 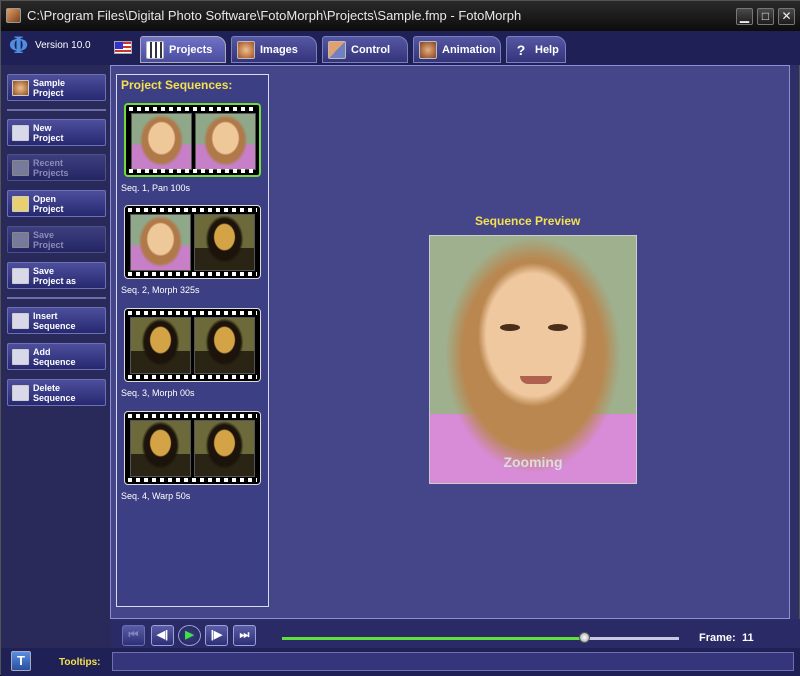 I want to click on tooltips-toggle-button: T, so click(x=21, y=661).